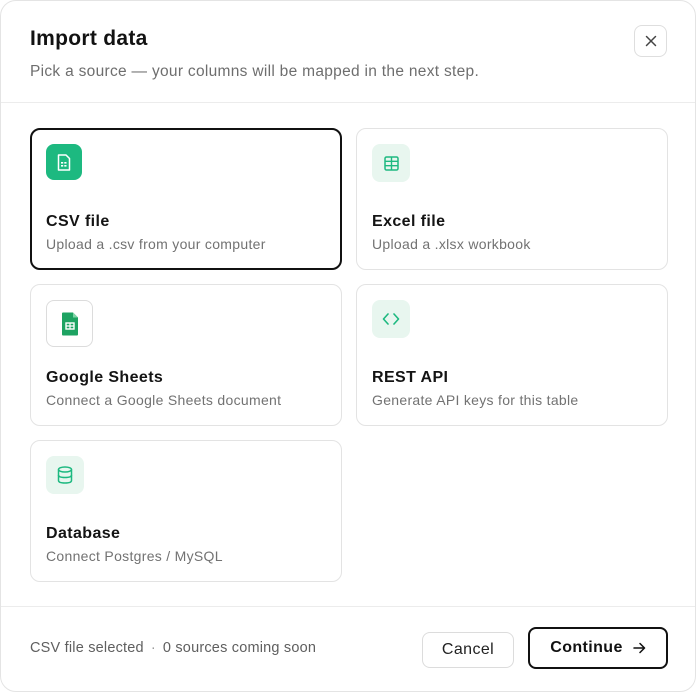 The width and height of the screenshot is (696, 692). I want to click on source-name: CSV file, so click(78, 221).